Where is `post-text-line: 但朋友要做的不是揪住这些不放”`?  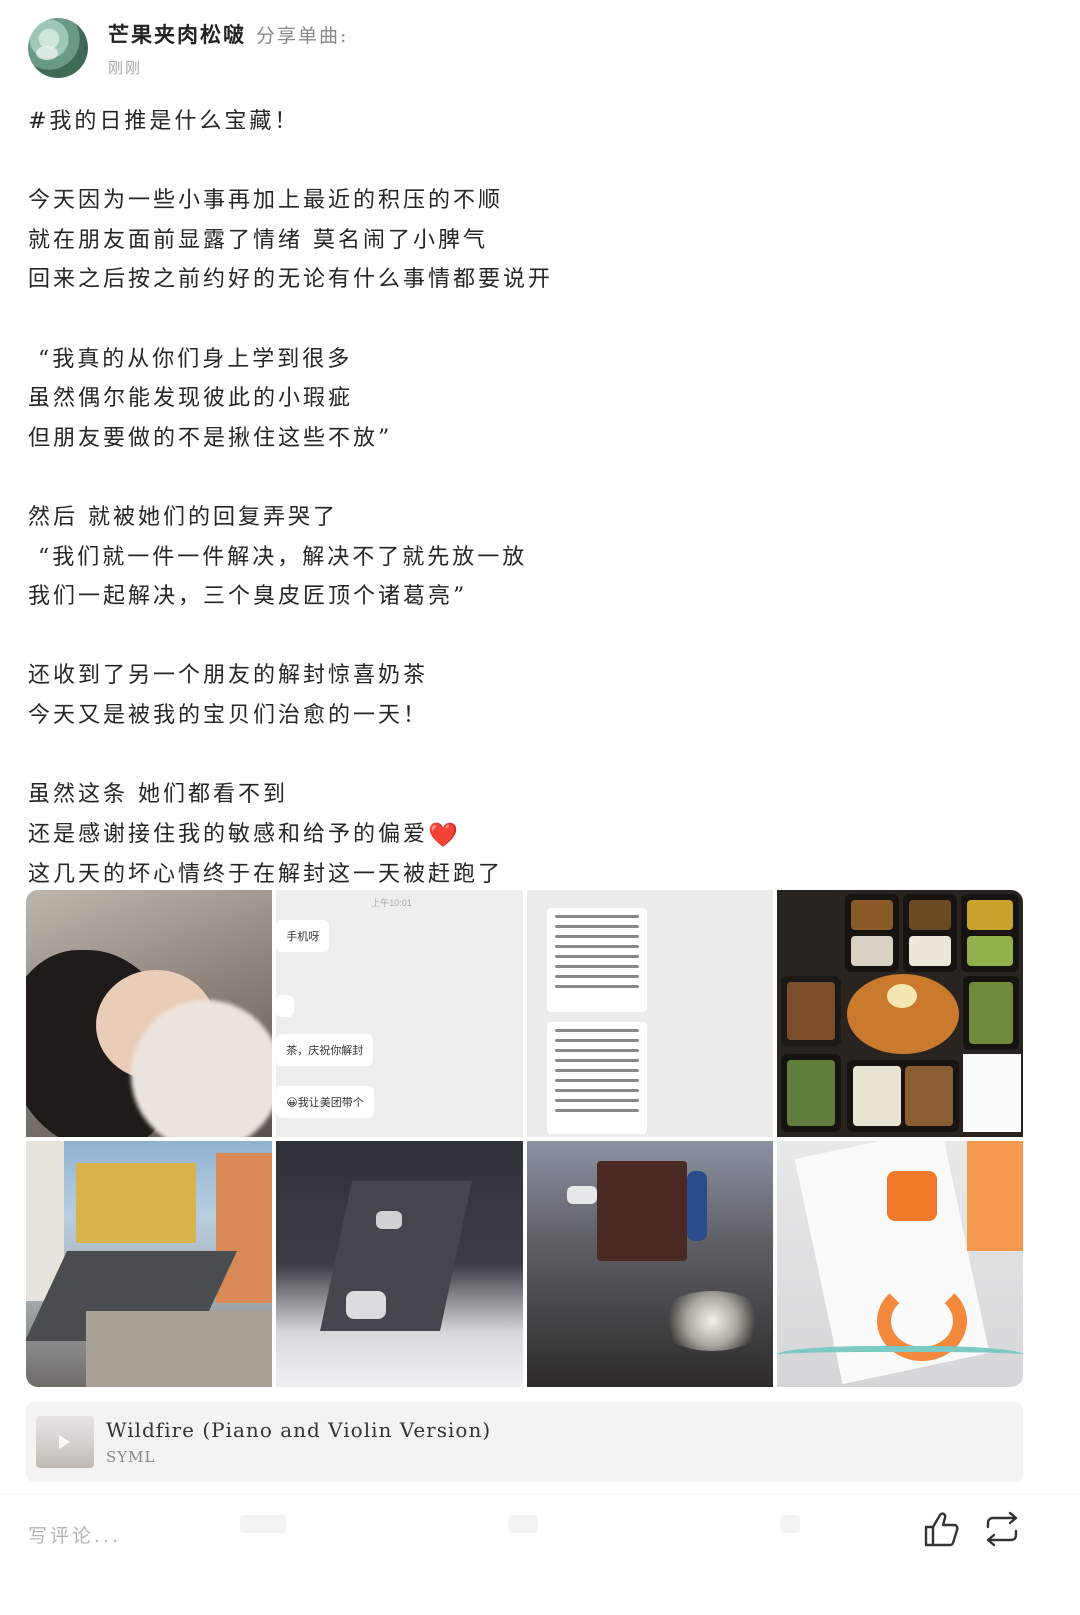 post-text-line: 但朋友要做的不是揪住这些不放” is located at coordinates (528, 439).